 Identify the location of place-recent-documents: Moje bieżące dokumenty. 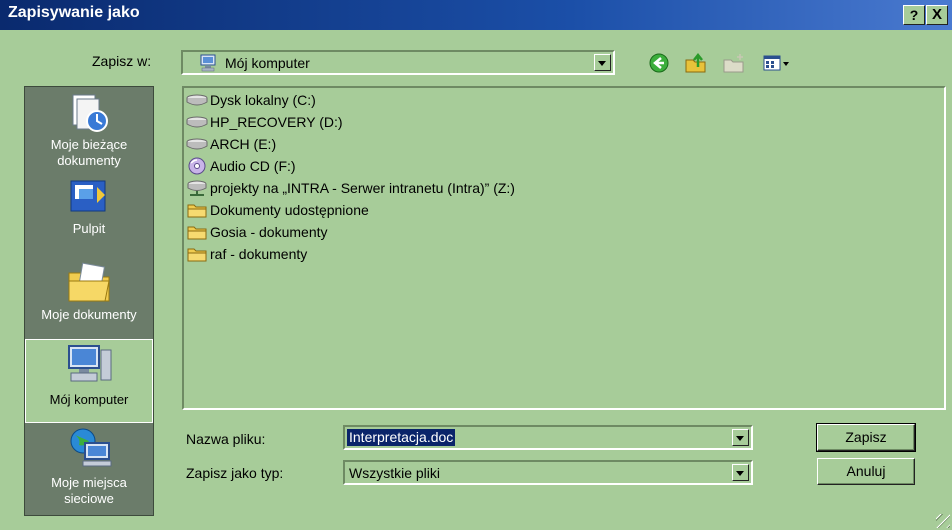
(89, 130).